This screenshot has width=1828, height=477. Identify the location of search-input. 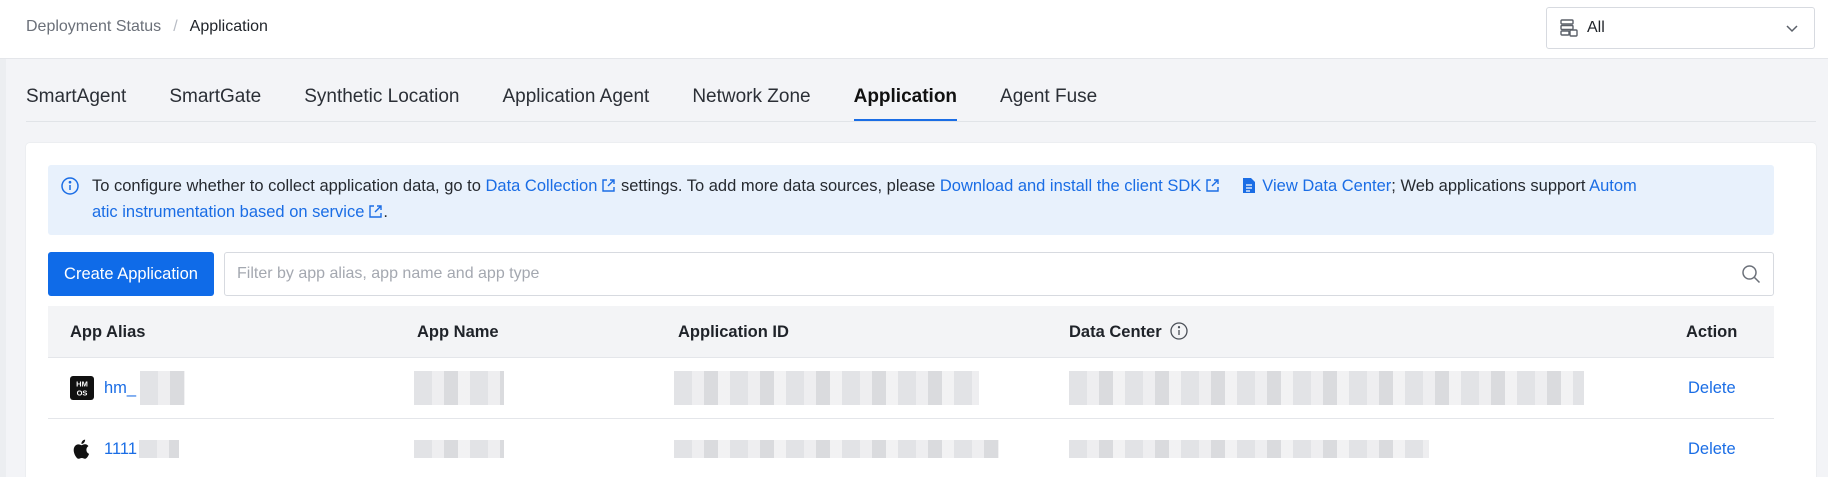
(965, 274).